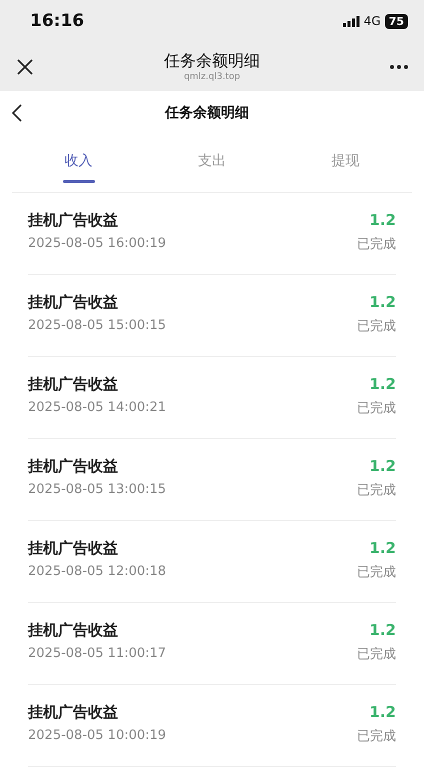 The height and width of the screenshot is (777, 424). I want to click on tab: 提现, so click(345, 163).